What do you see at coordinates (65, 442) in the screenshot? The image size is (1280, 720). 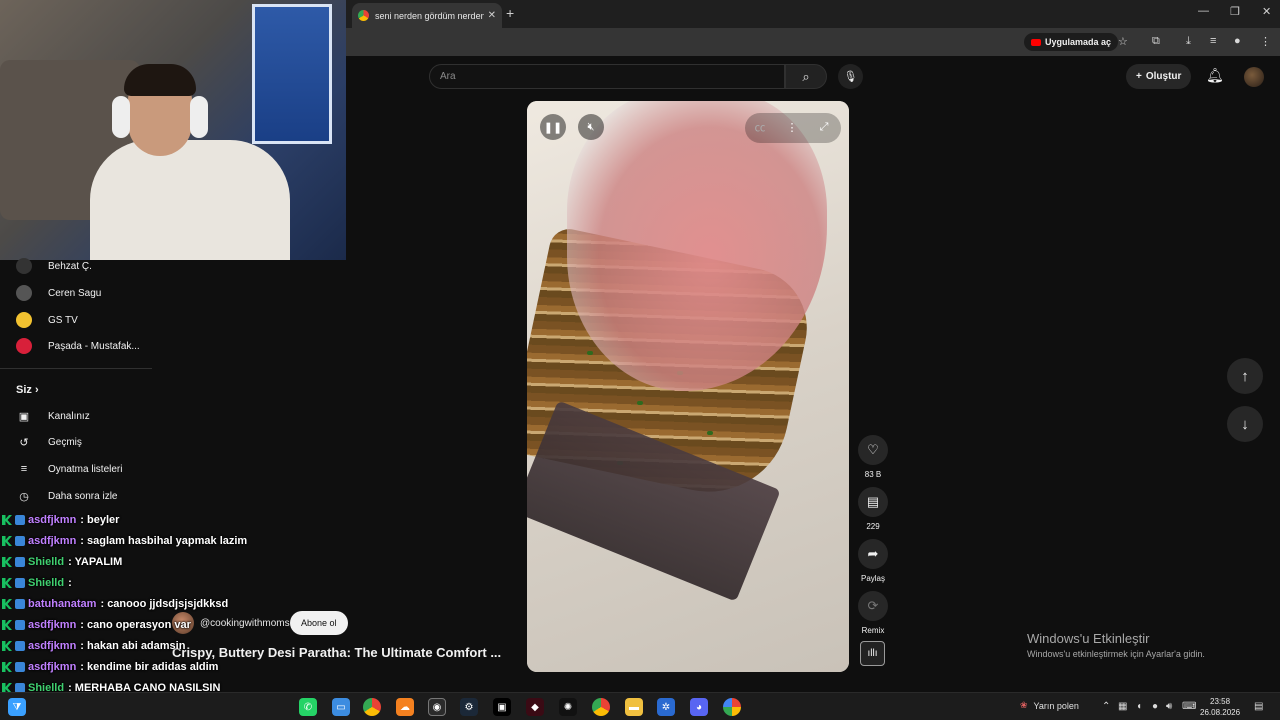 I see `sidebar-item-label: Geçmiş` at bounding box center [65, 442].